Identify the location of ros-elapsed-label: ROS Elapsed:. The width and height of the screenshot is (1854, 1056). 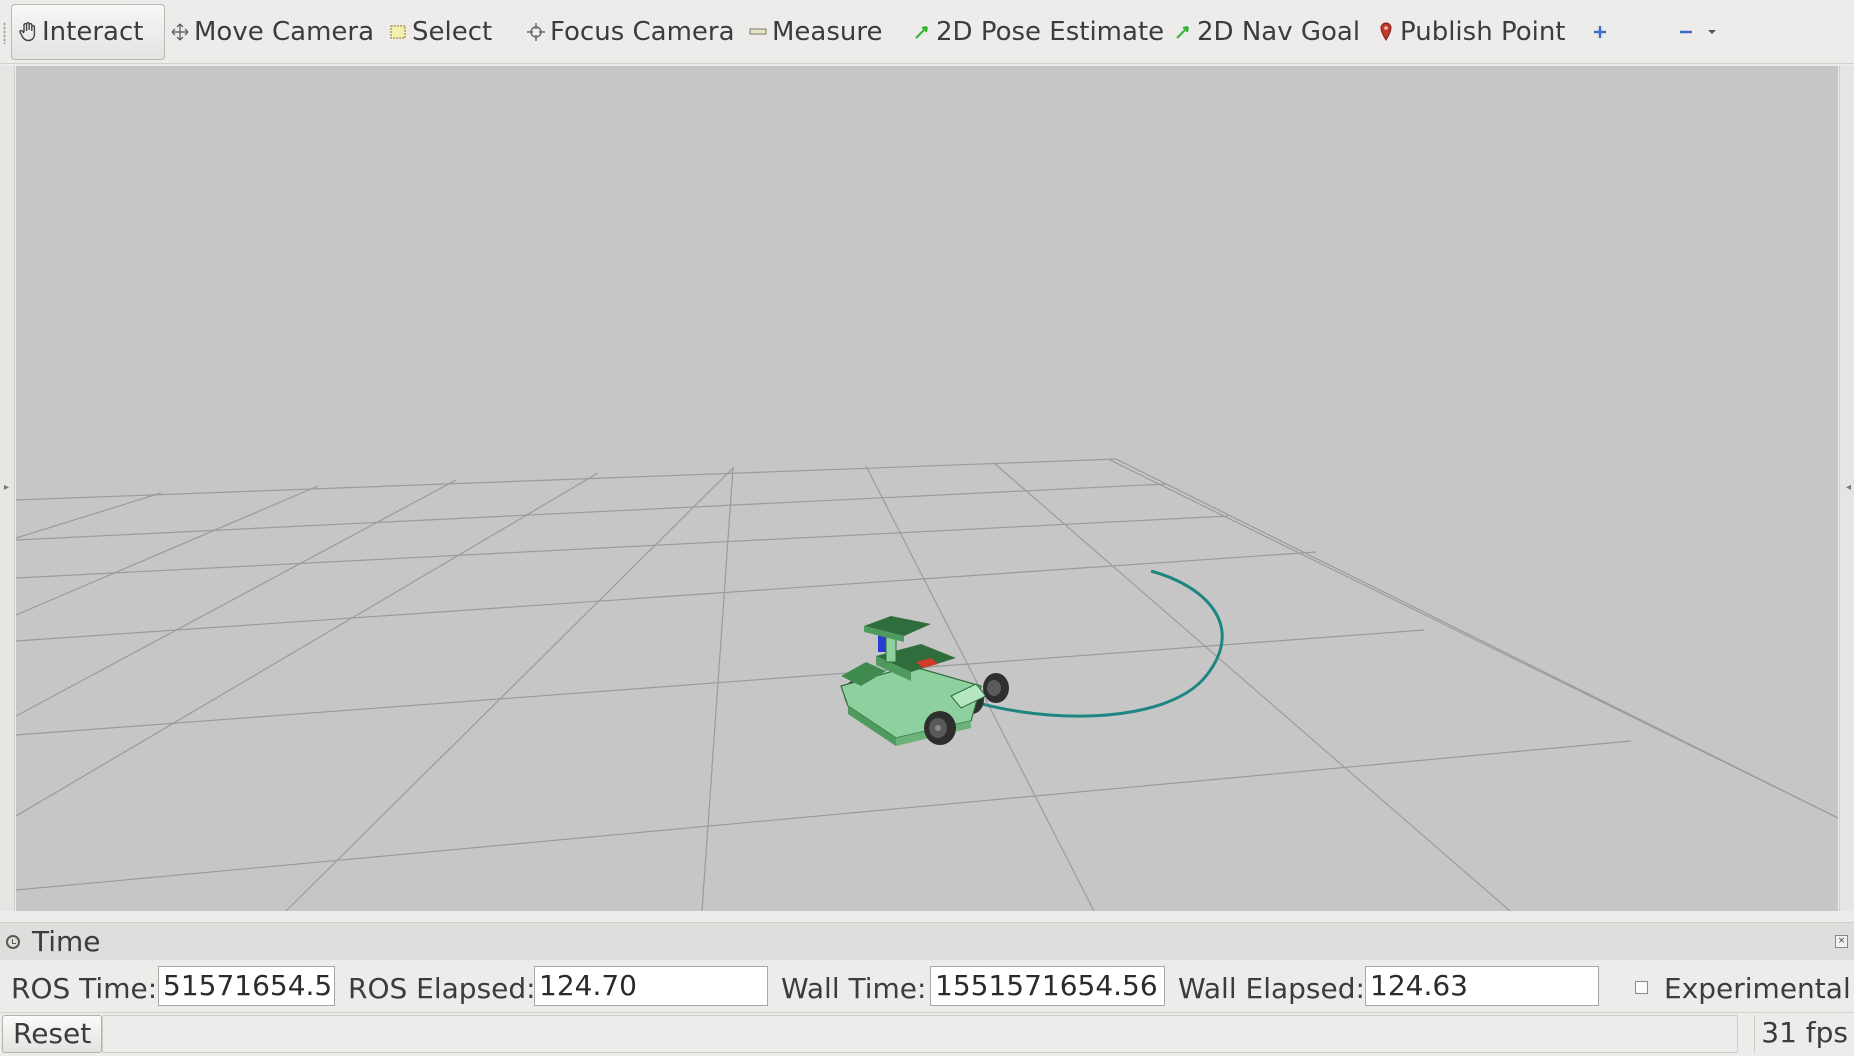
(442, 988).